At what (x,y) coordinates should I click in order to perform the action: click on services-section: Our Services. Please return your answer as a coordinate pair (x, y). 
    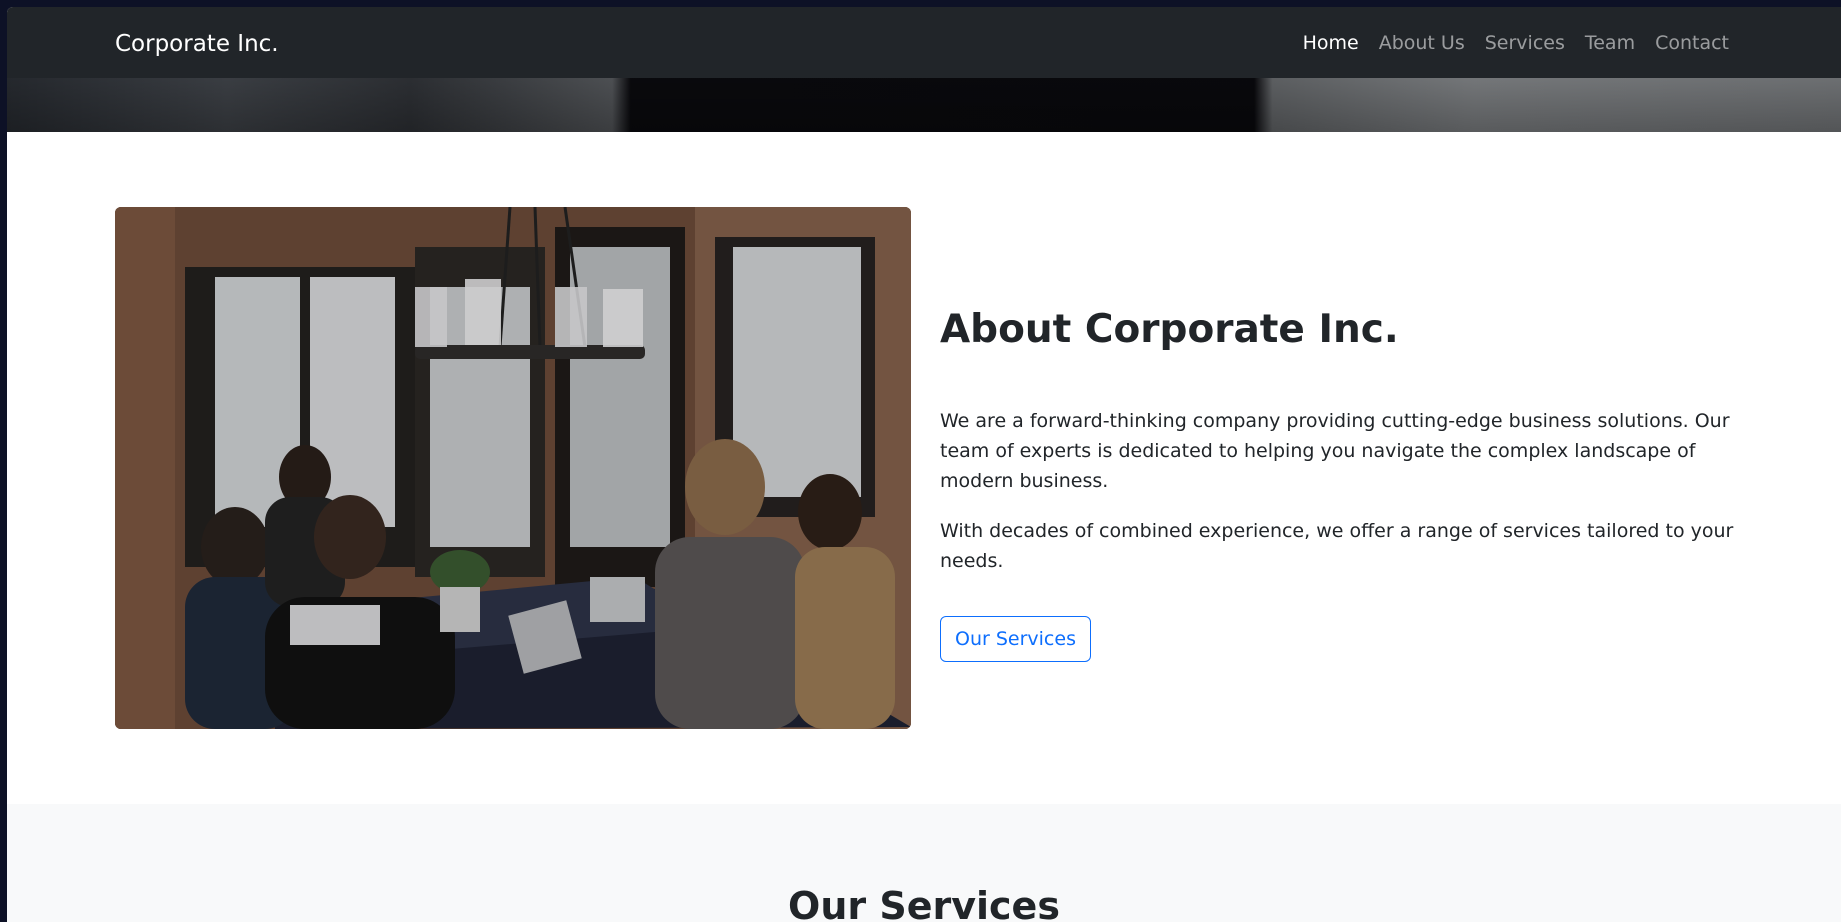
    Looking at the image, I should click on (924, 863).